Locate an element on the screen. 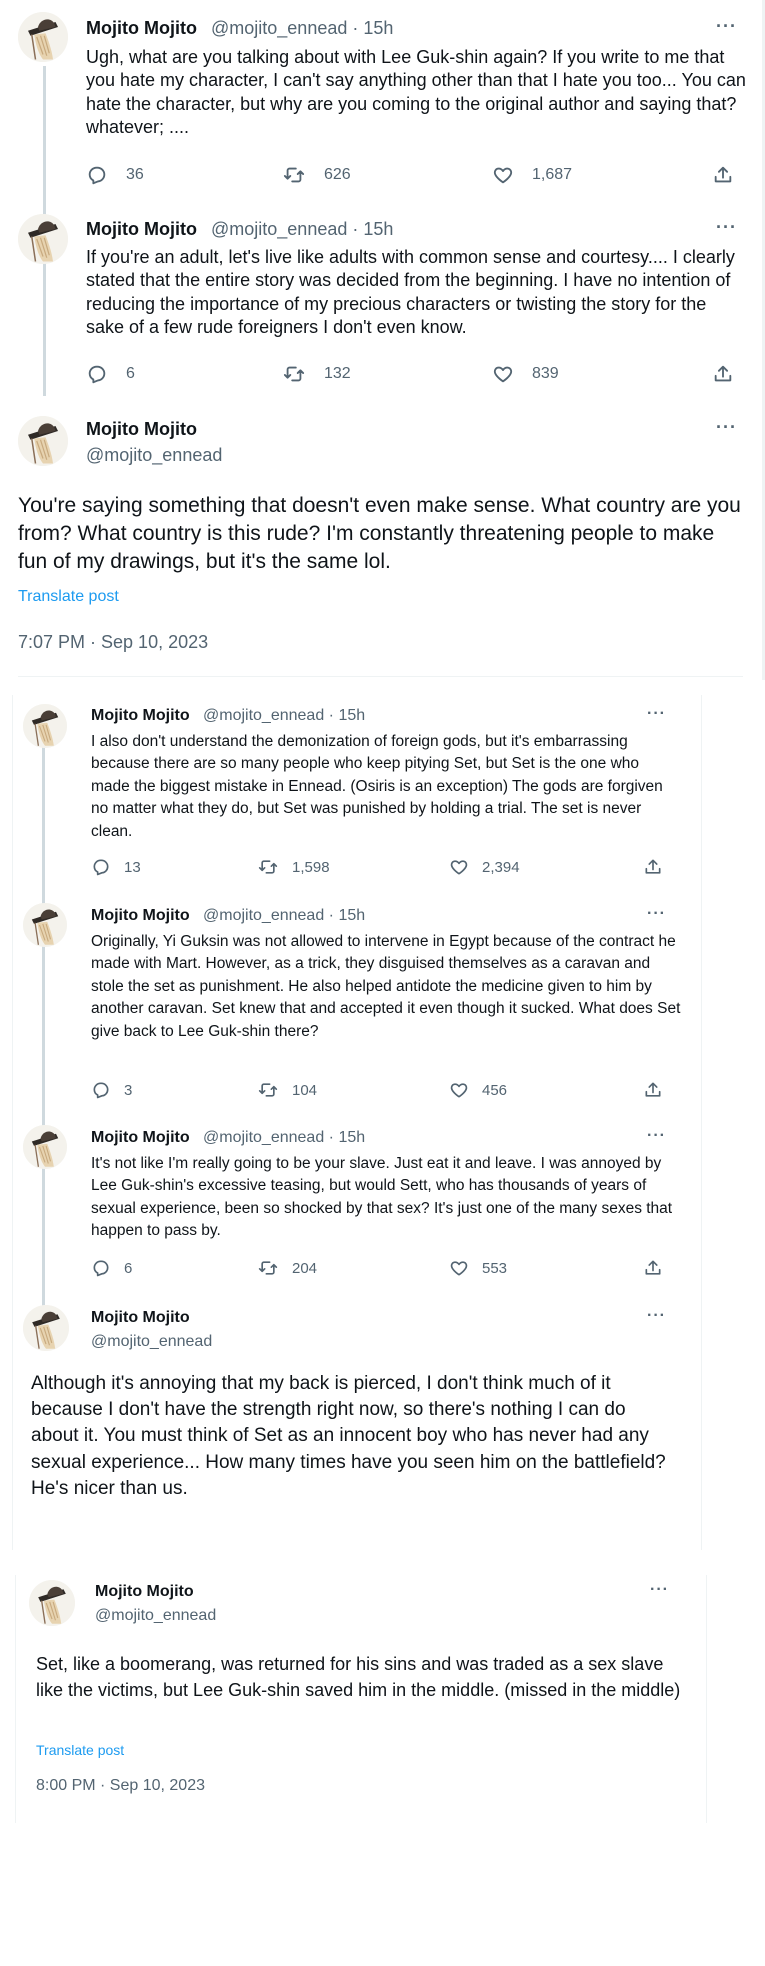  like-count: 2,394 is located at coordinates (501, 867).